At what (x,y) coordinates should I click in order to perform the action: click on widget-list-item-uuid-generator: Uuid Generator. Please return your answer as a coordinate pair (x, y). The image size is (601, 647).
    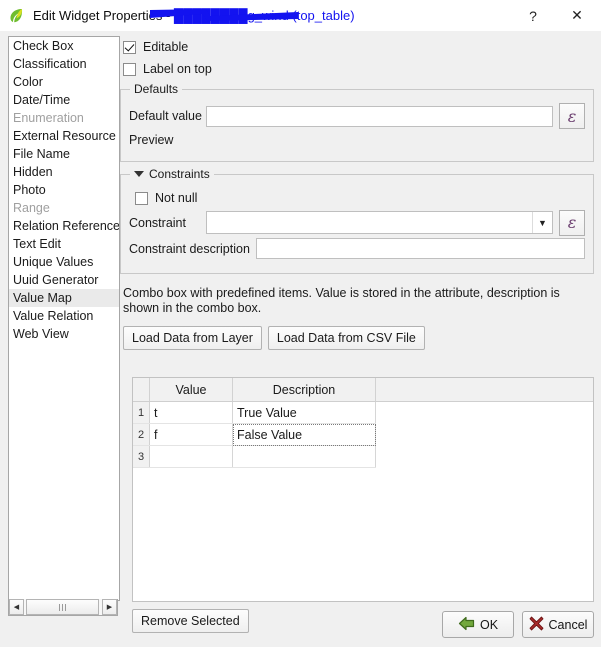
    Looking at the image, I should click on (64, 280).